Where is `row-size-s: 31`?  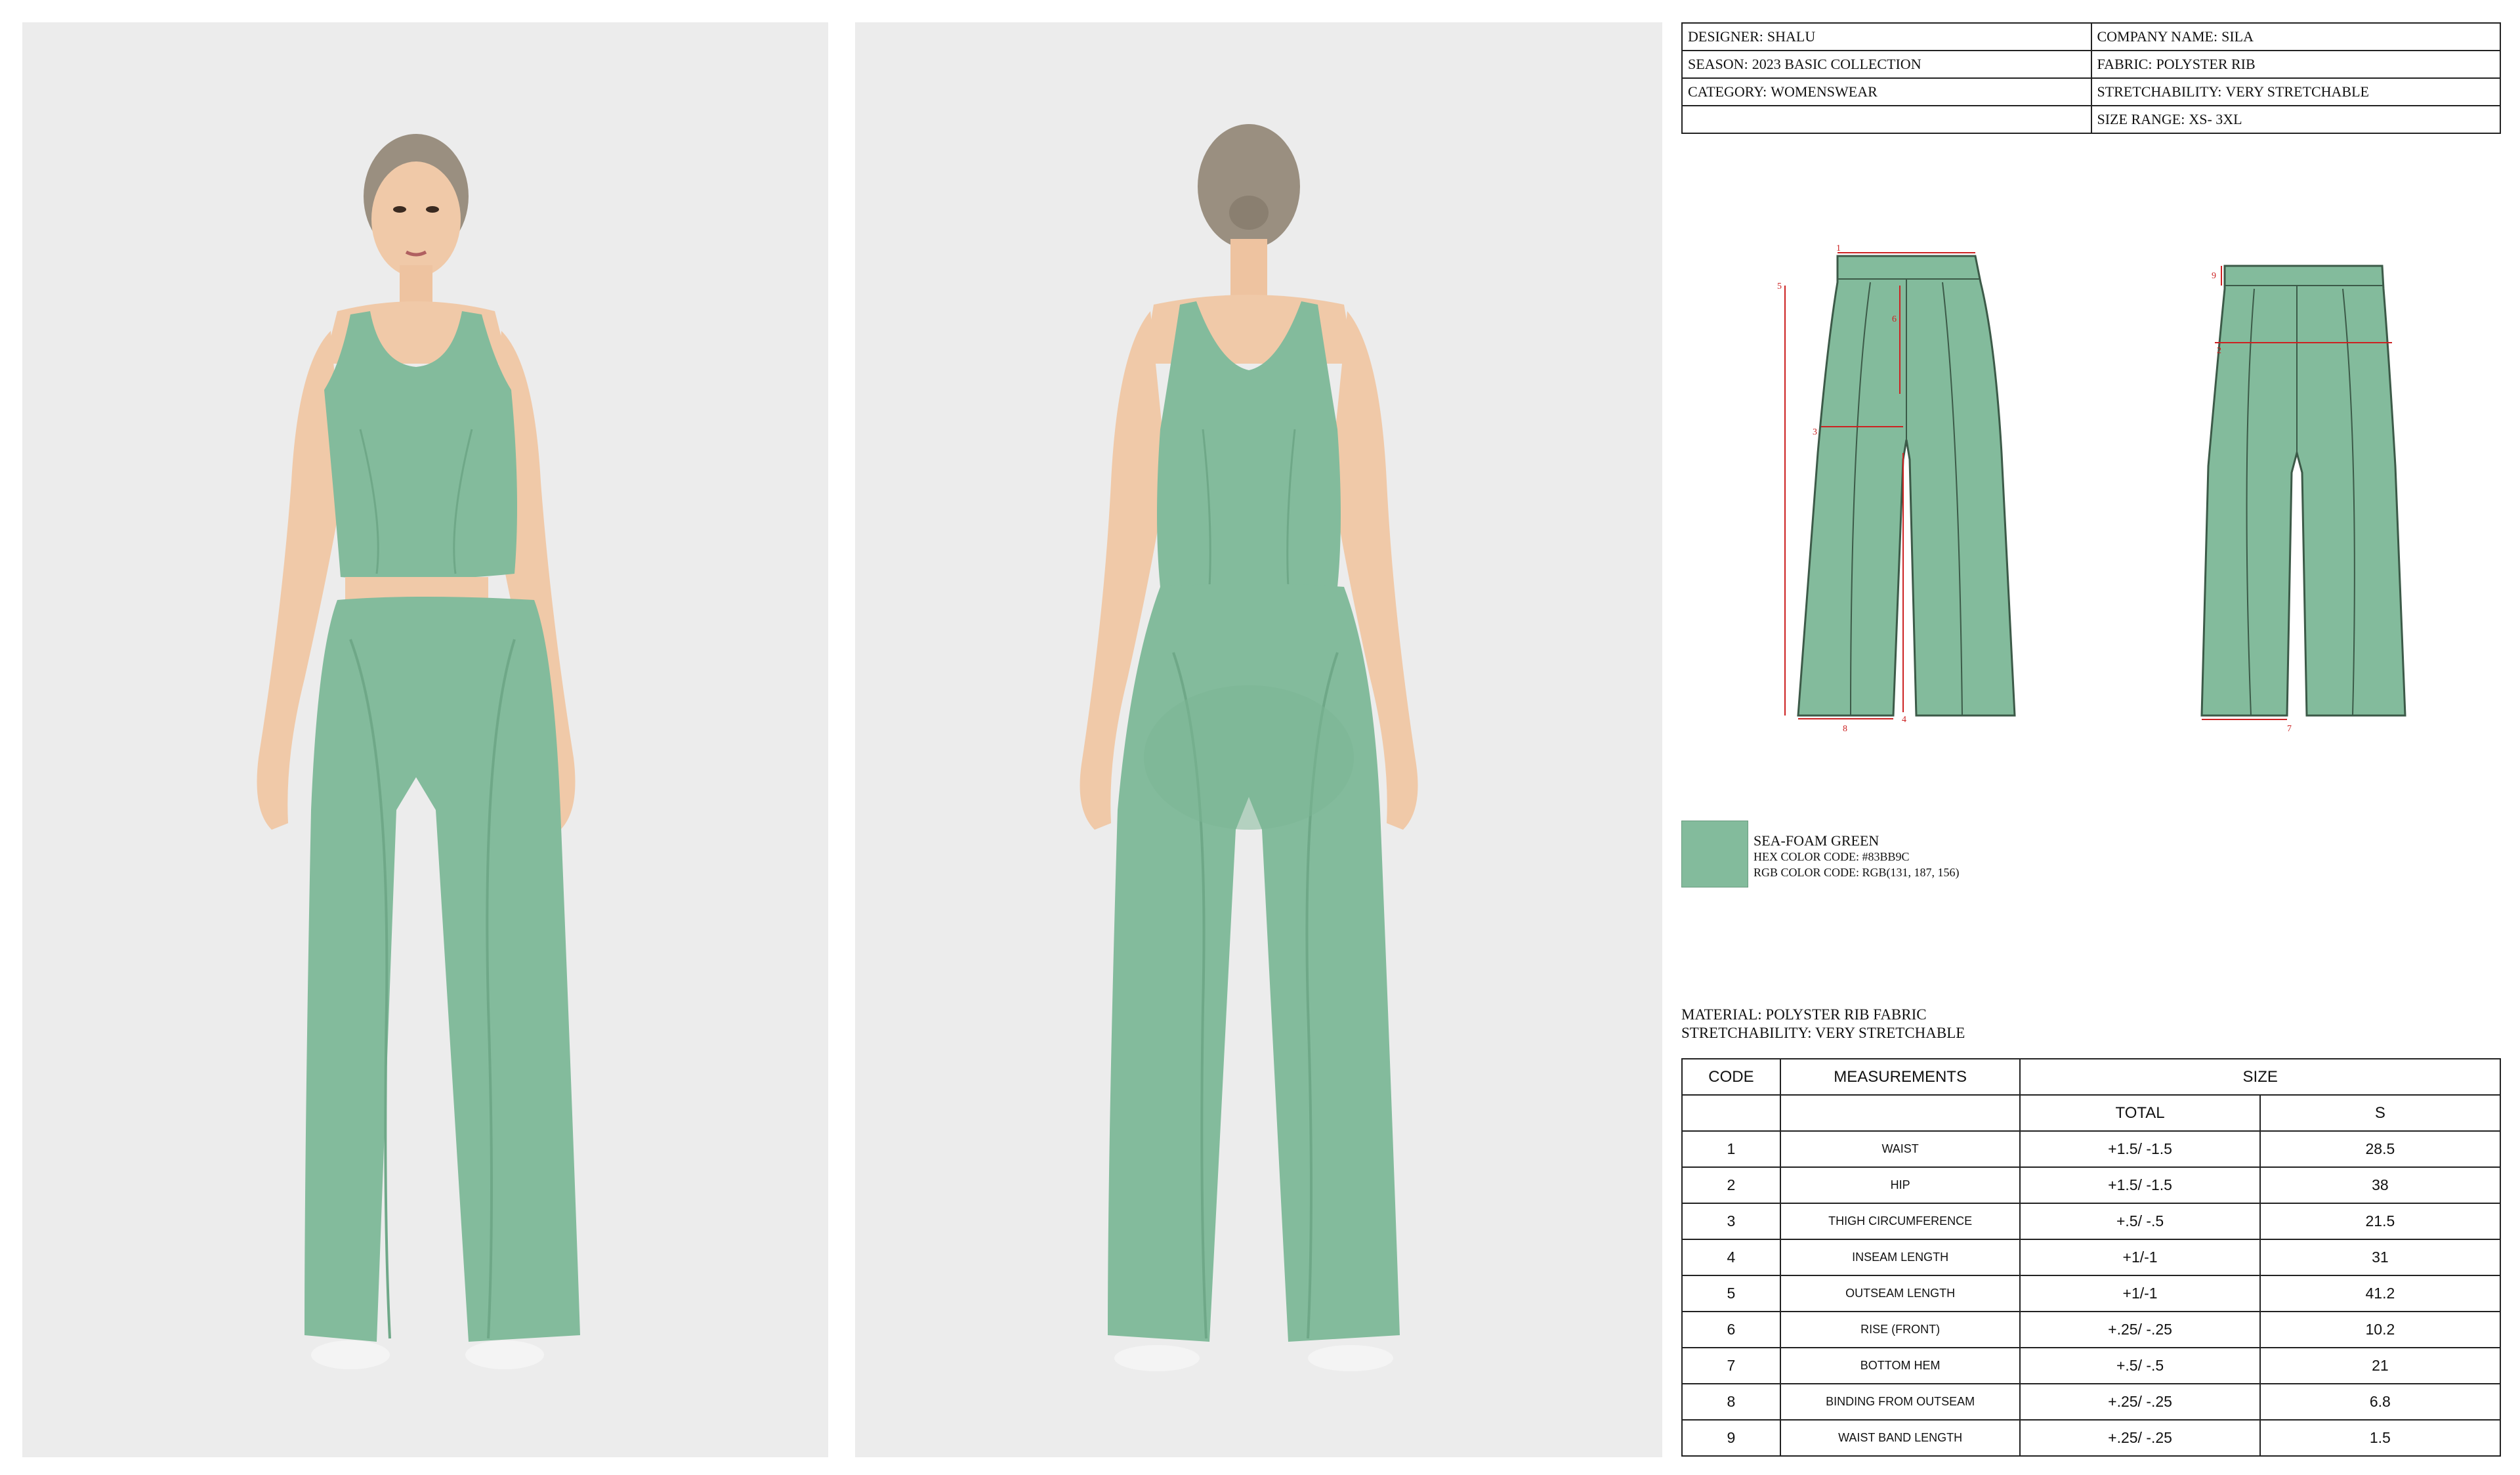
row-size-s: 31 is located at coordinates (2380, 1257).